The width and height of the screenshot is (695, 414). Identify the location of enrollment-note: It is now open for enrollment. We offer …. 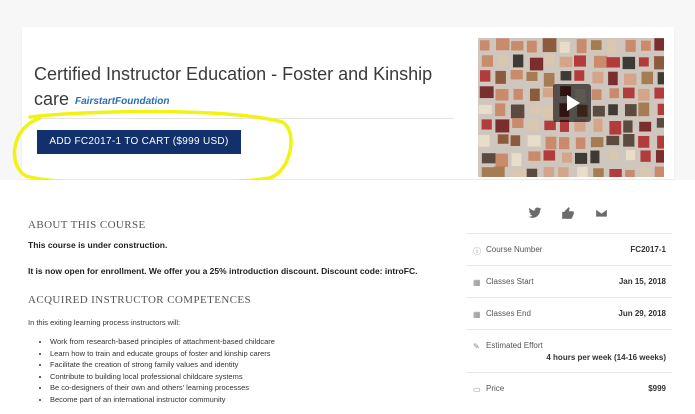
(223, 271).